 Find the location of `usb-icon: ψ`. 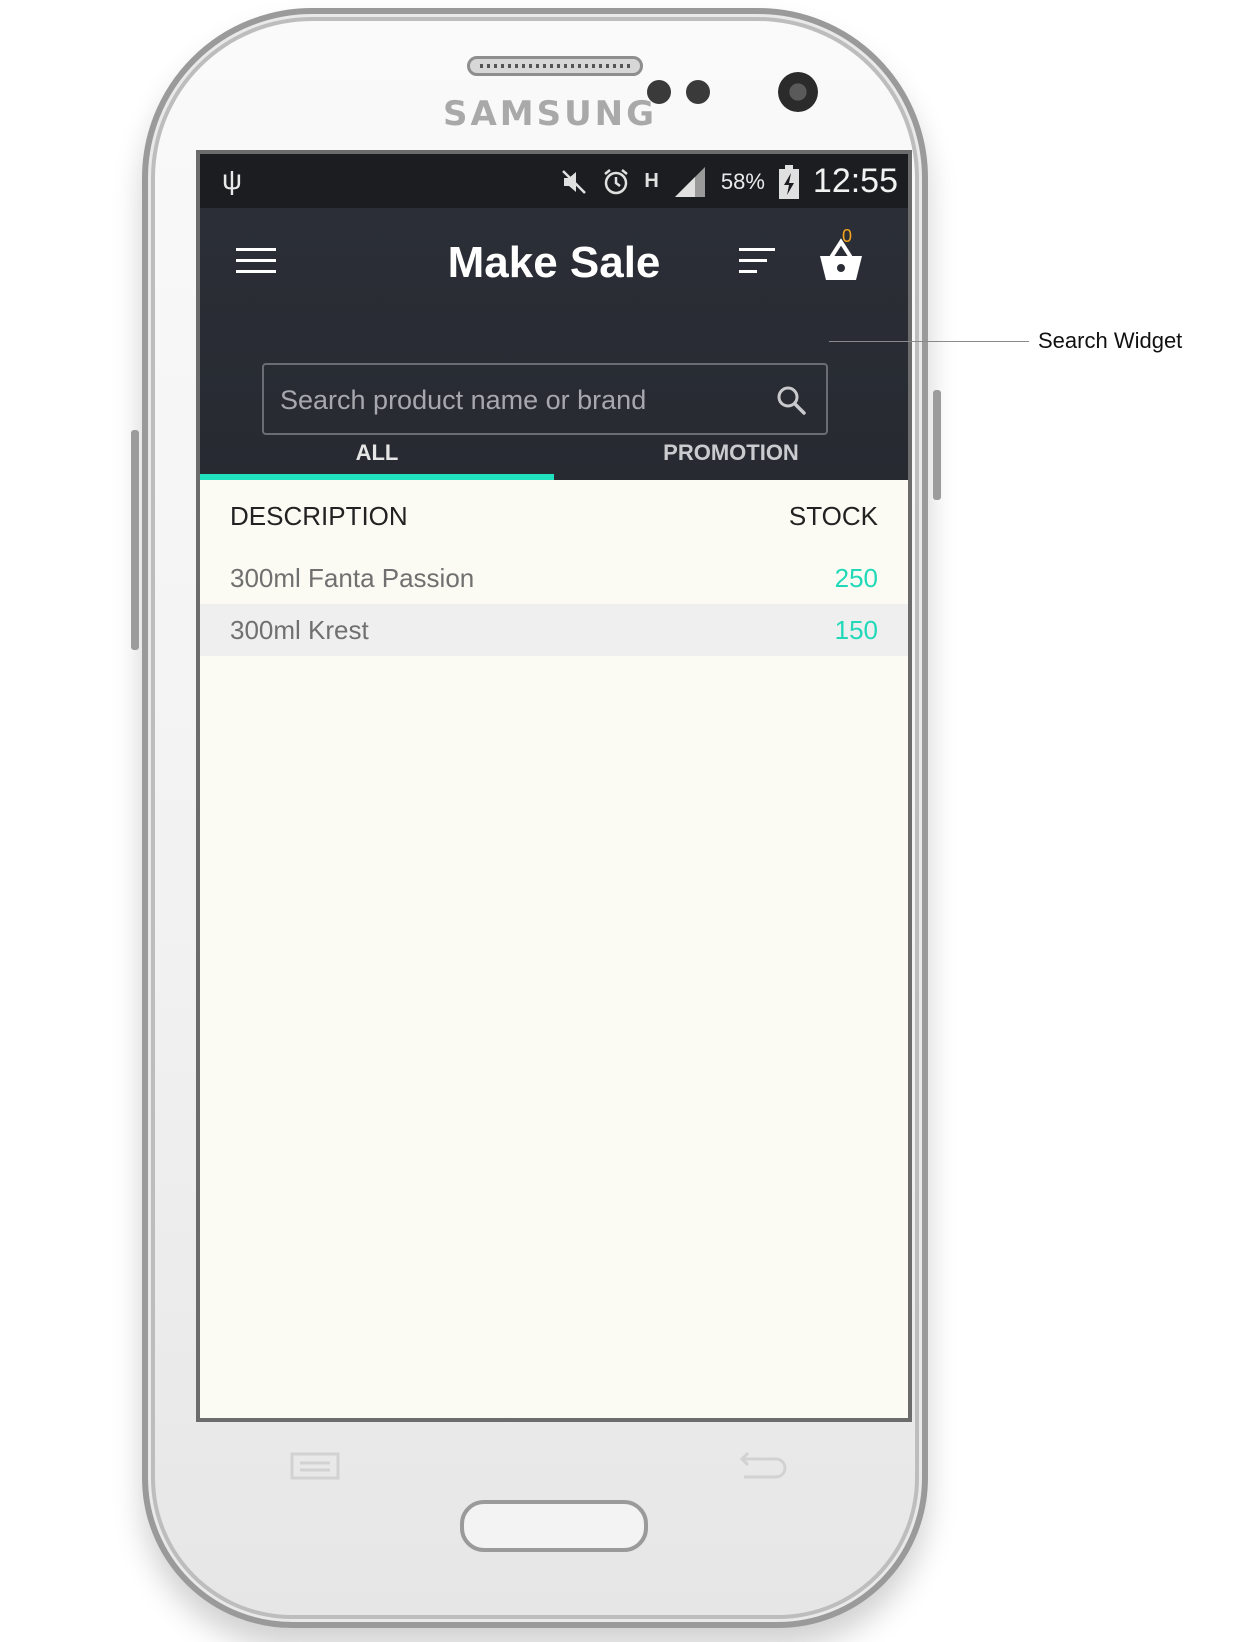

usb-icon: ψ is located at coordinates (232, 179).